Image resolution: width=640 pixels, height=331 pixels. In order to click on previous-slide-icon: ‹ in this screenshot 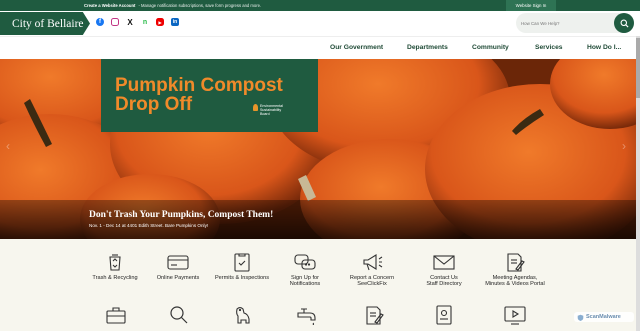, I will do `click(12, 146)`.